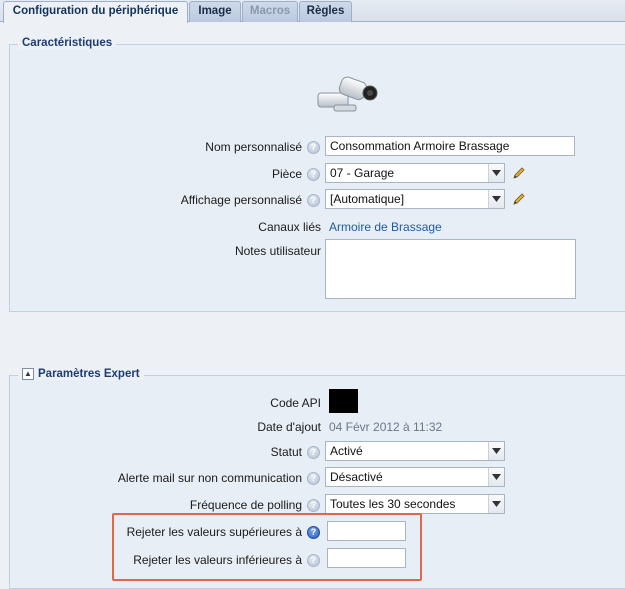  Describe the element at coordinates (215, 11) in the screenshot. I see `tab-image: Image` at that location.